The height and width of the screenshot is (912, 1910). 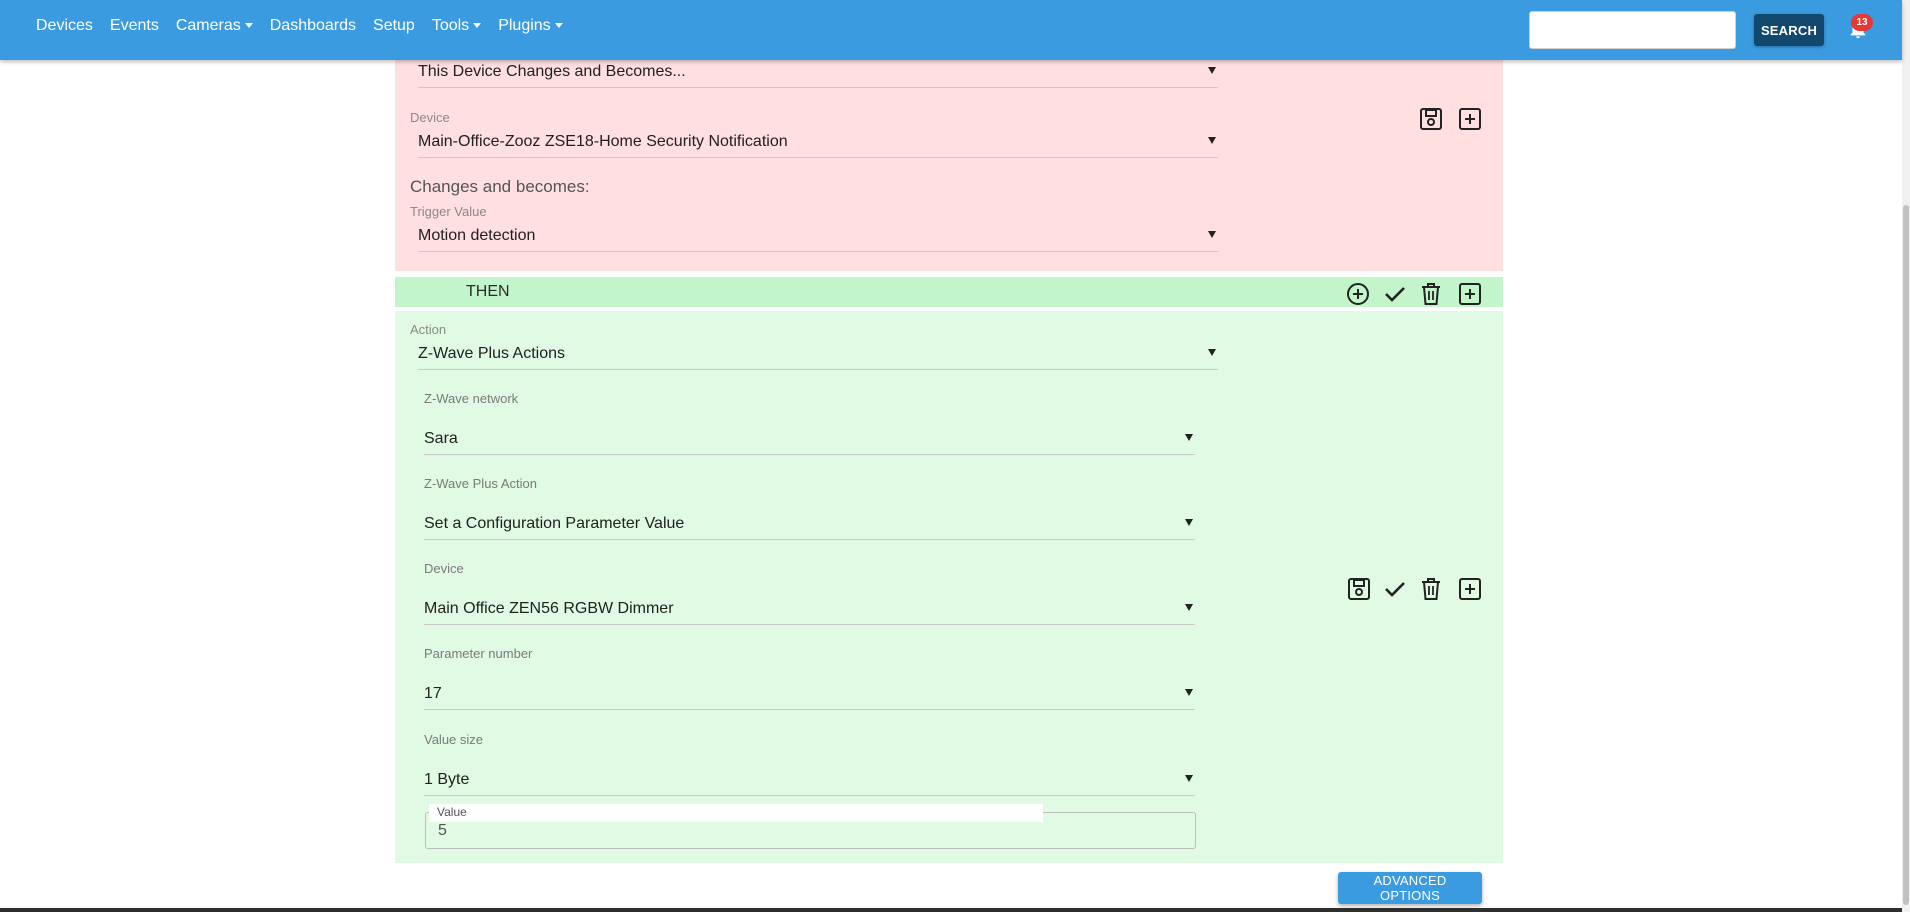 What do you see at coordinates (951, 910) in the screenshot?
I see `window-bottom-edge` at bounding box center [951, 910].